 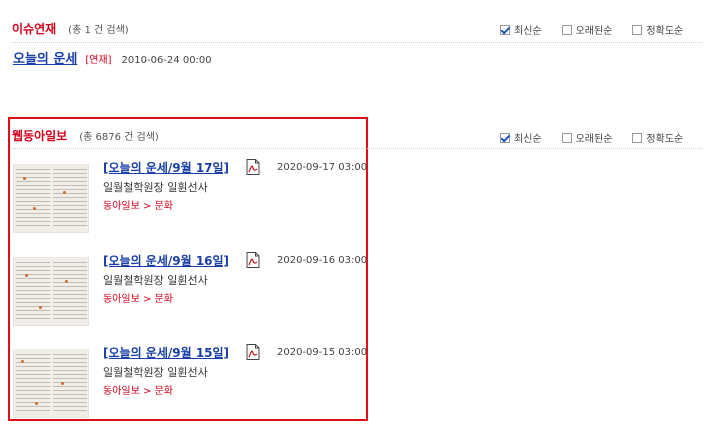 What do you see at coordinates (166, 60) in the screenshot?
I see `series-date: 2010-06-24 00:00` at bounding box center [166, 60].